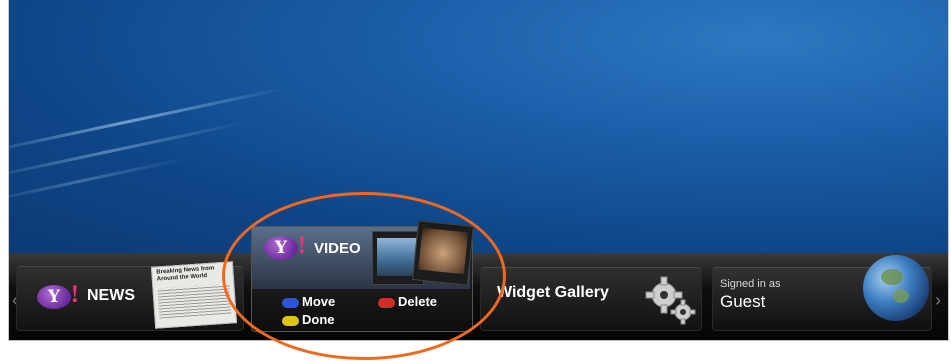 This screenshot has height=364, width=951. I want to click on yahoo-logo-icon: Y, so click(54, 297).